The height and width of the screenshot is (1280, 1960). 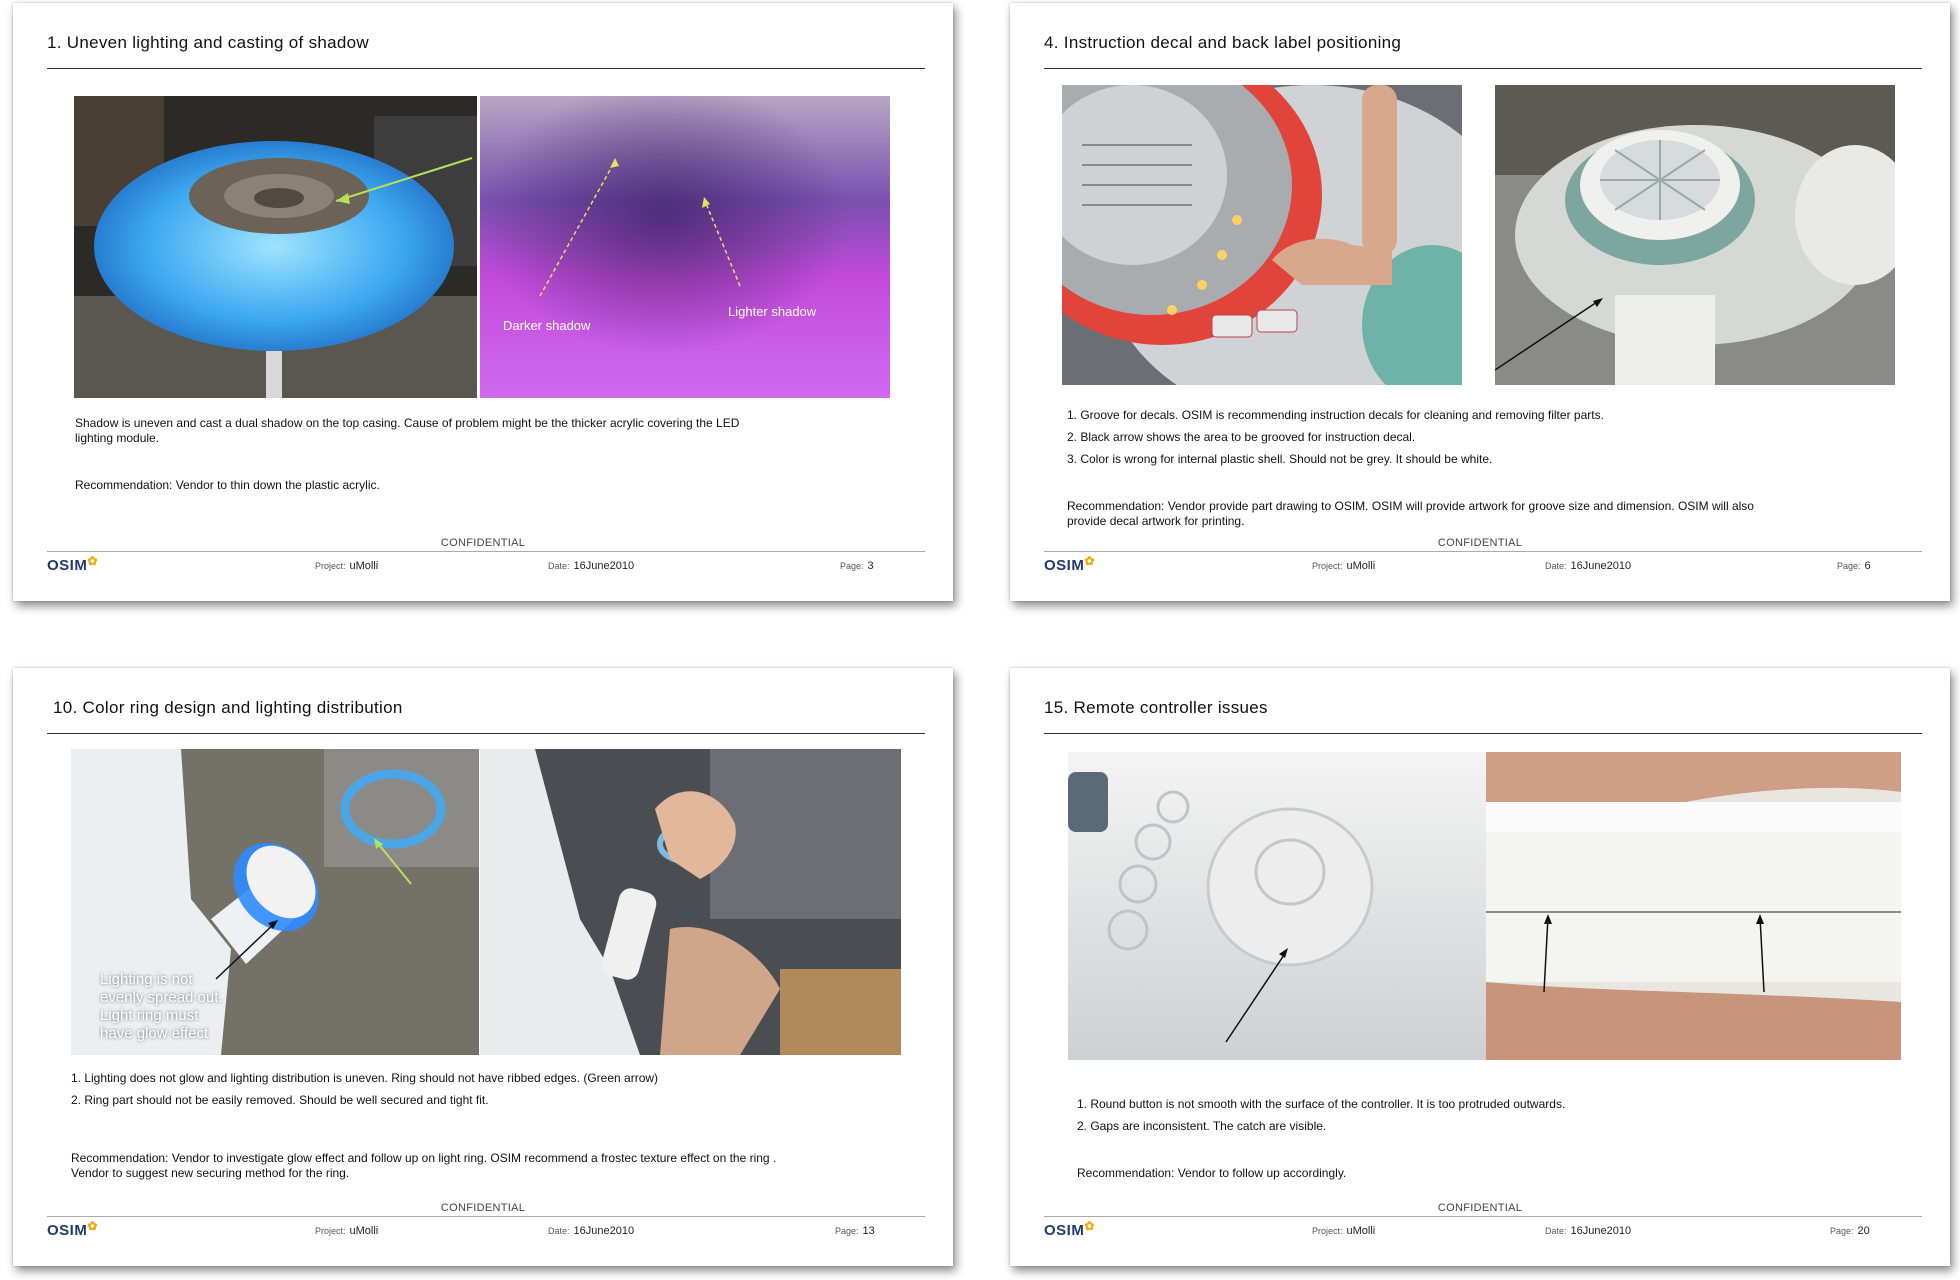 What do you see at coordinates (855, 1231) in the screenshot?
I see `page-number: Page: 13` at bounding box center [855, 1231].